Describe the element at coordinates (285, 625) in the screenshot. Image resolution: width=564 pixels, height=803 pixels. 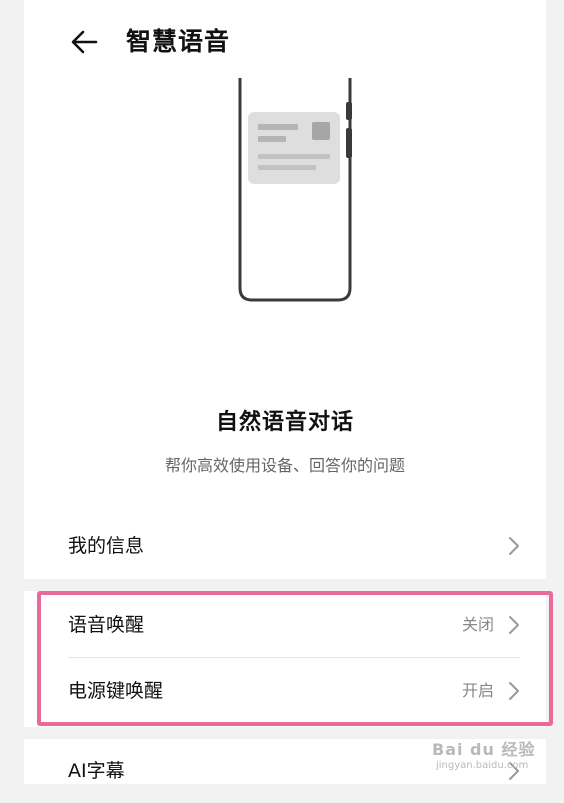
I see `voice-wake-row: 语音唤醒 关闭` at that location.